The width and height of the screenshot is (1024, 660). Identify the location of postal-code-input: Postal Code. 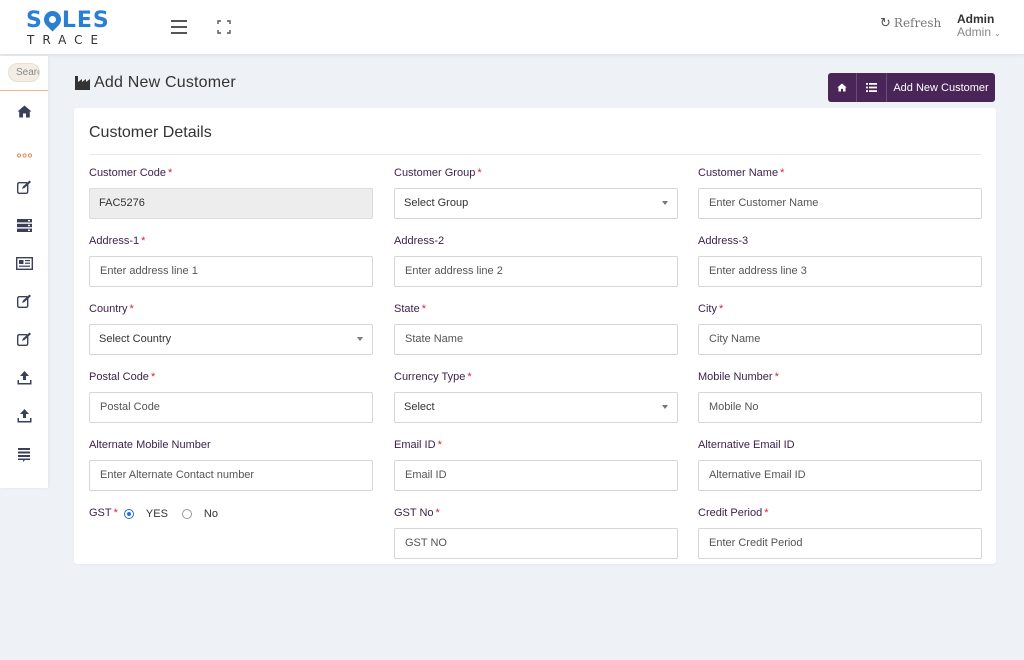
(231, 407).